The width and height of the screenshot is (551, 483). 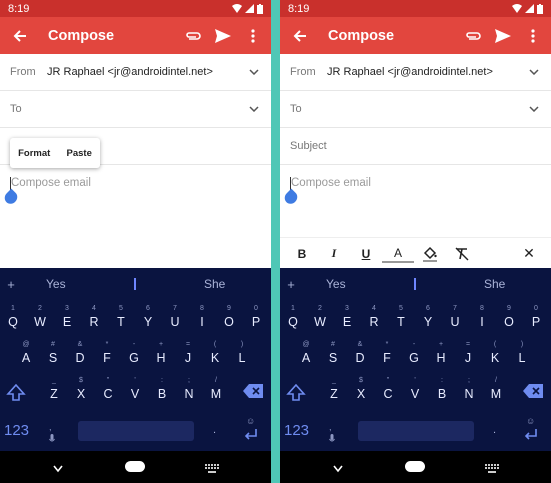 What do you see at coordinates (415, 146) in the screenshot?
I see `subject-field: Subject` at bounding box center [415, 146].